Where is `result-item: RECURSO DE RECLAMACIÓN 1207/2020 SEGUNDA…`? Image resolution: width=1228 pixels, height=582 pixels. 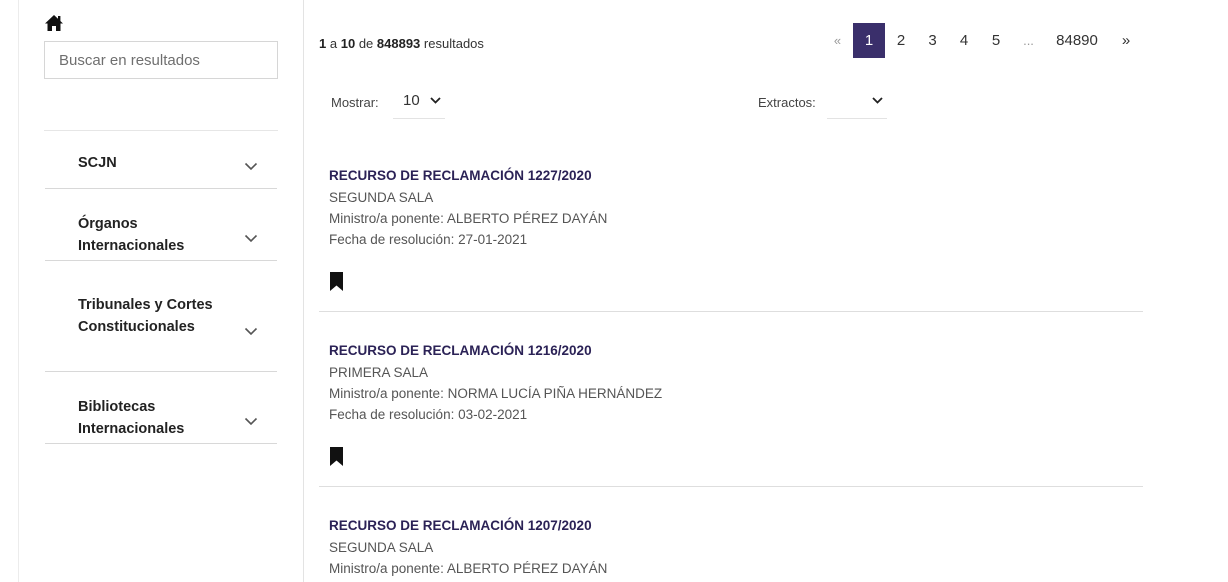 result-item: RECURSO DE RECLAMACIÓN 1207/2020 SEGUNDA… is located at coordinates (731, 550).